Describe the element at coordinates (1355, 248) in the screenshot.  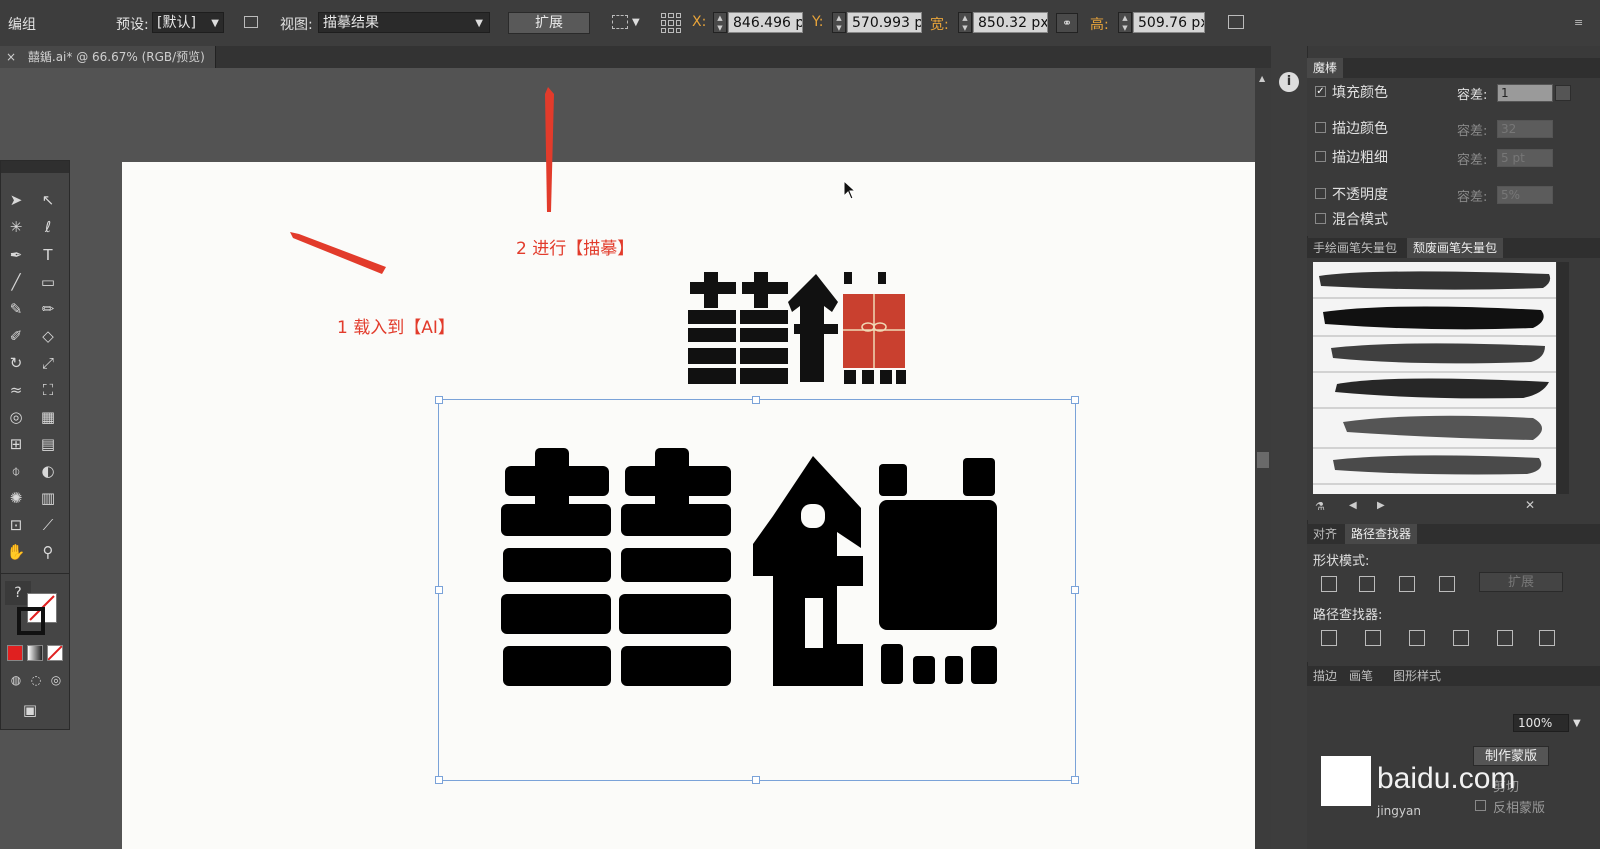
I see `tab-hand-drawn-brushes: 手绘画笔矢量包` at that location.